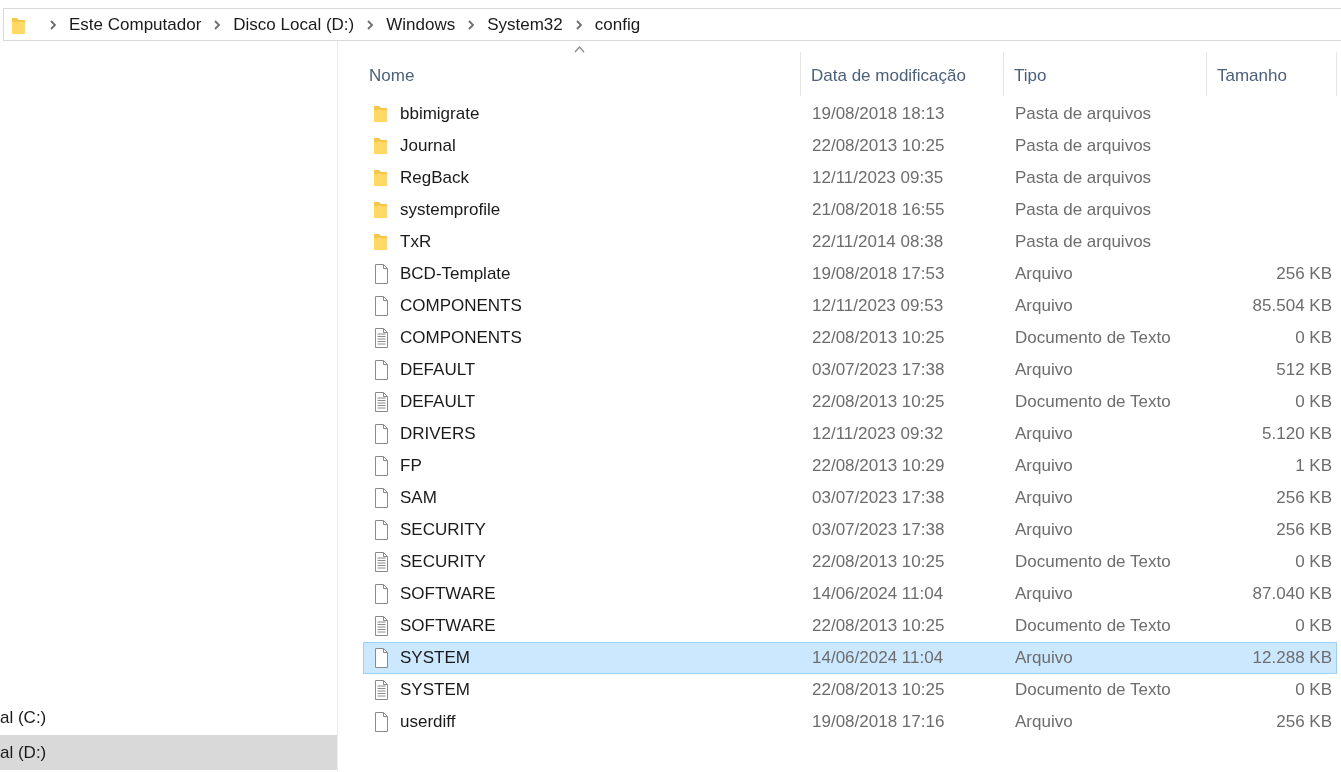 The image size is (1341, 772). I want to click on modified-date: 19/08/2018 17:53, so click(878, 274).